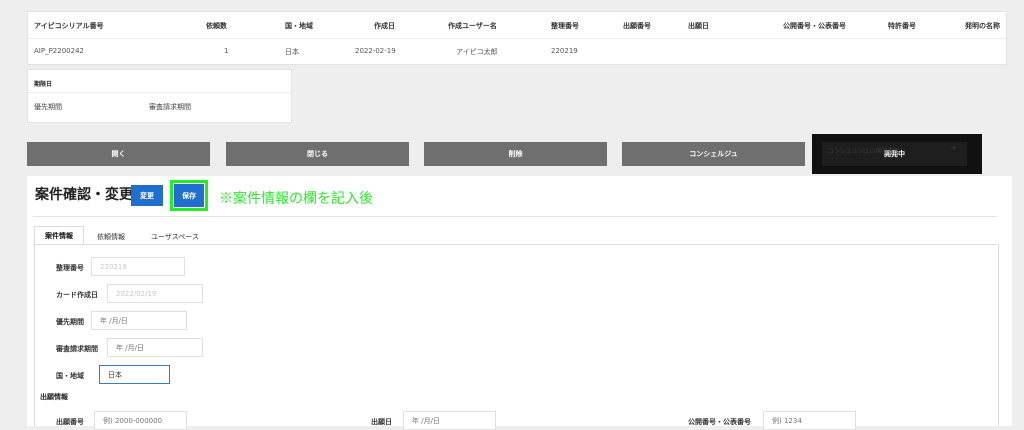 The image size is (1024, 430). What do you see at coordinates (134, 374) in the screenshot?
I see `country-input` at bounding box center [134, 374].